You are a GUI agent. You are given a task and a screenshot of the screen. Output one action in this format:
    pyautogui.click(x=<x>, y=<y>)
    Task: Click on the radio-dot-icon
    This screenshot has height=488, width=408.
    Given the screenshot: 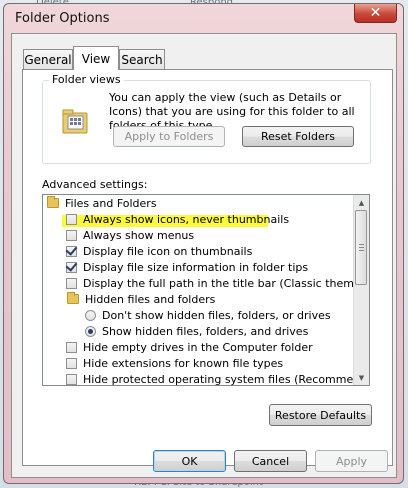 What is the action you would take?
    pyautogui.click(x=90, y=331)
    